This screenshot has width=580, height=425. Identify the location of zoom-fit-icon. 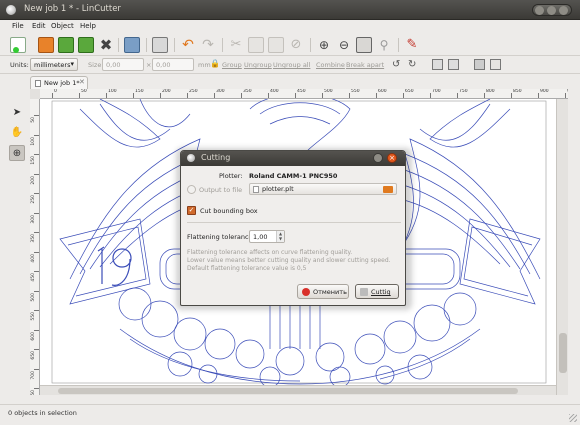
(364, 45).